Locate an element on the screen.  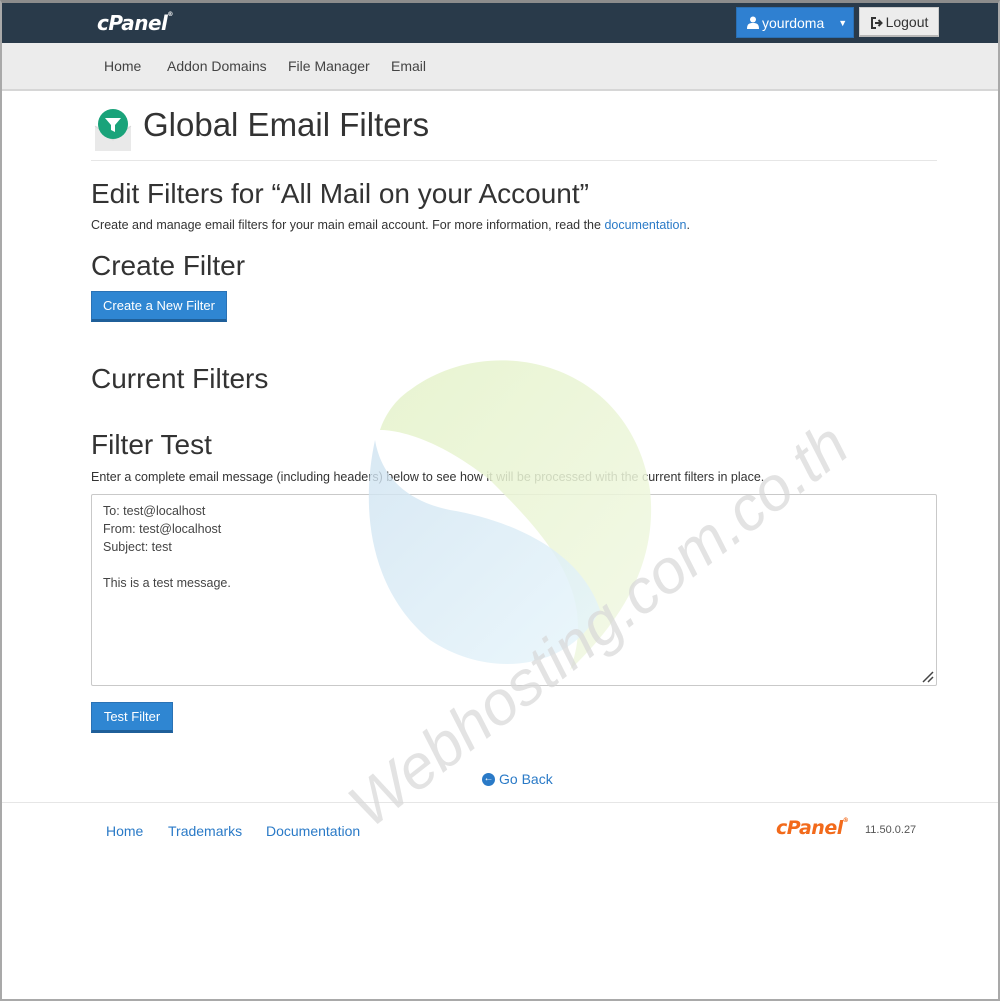
logout-label: Logout is located at coordinates (907, 21).